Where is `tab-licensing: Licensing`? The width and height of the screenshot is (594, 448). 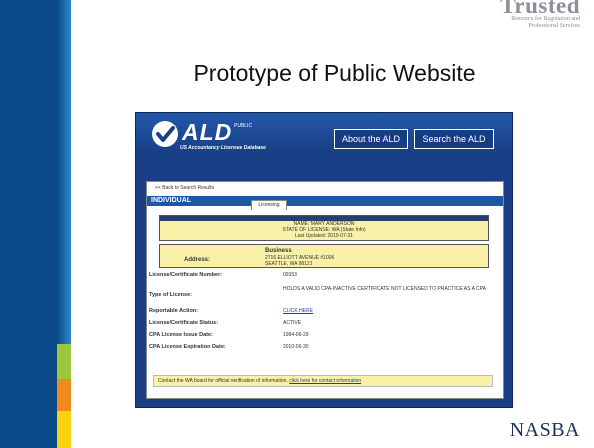 tab-licensing: Licensing is located at coordinates (269, 205).